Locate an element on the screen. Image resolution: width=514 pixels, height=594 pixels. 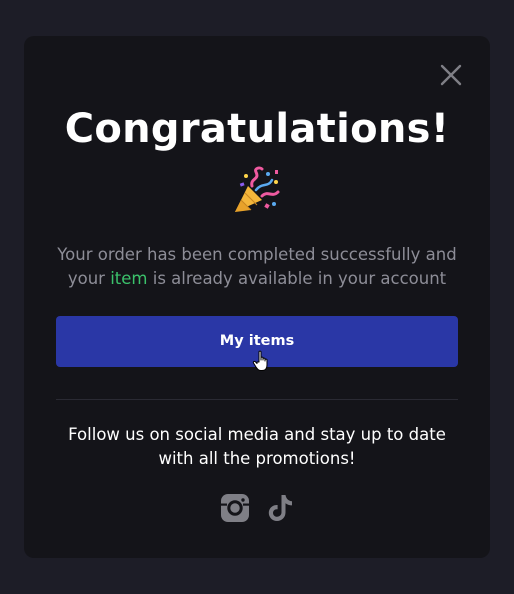
party-popper-icon is located at coordinates (257, 189).